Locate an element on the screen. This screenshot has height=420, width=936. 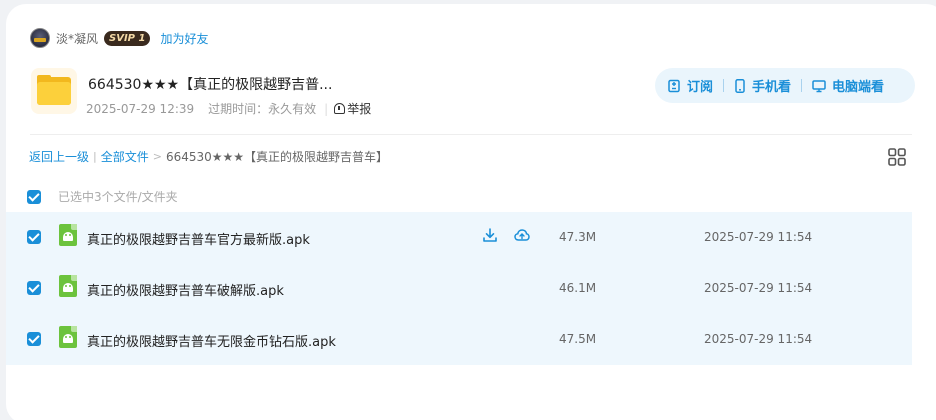
vip-badge: SVIP 1 is located at coordinates (127, 38).